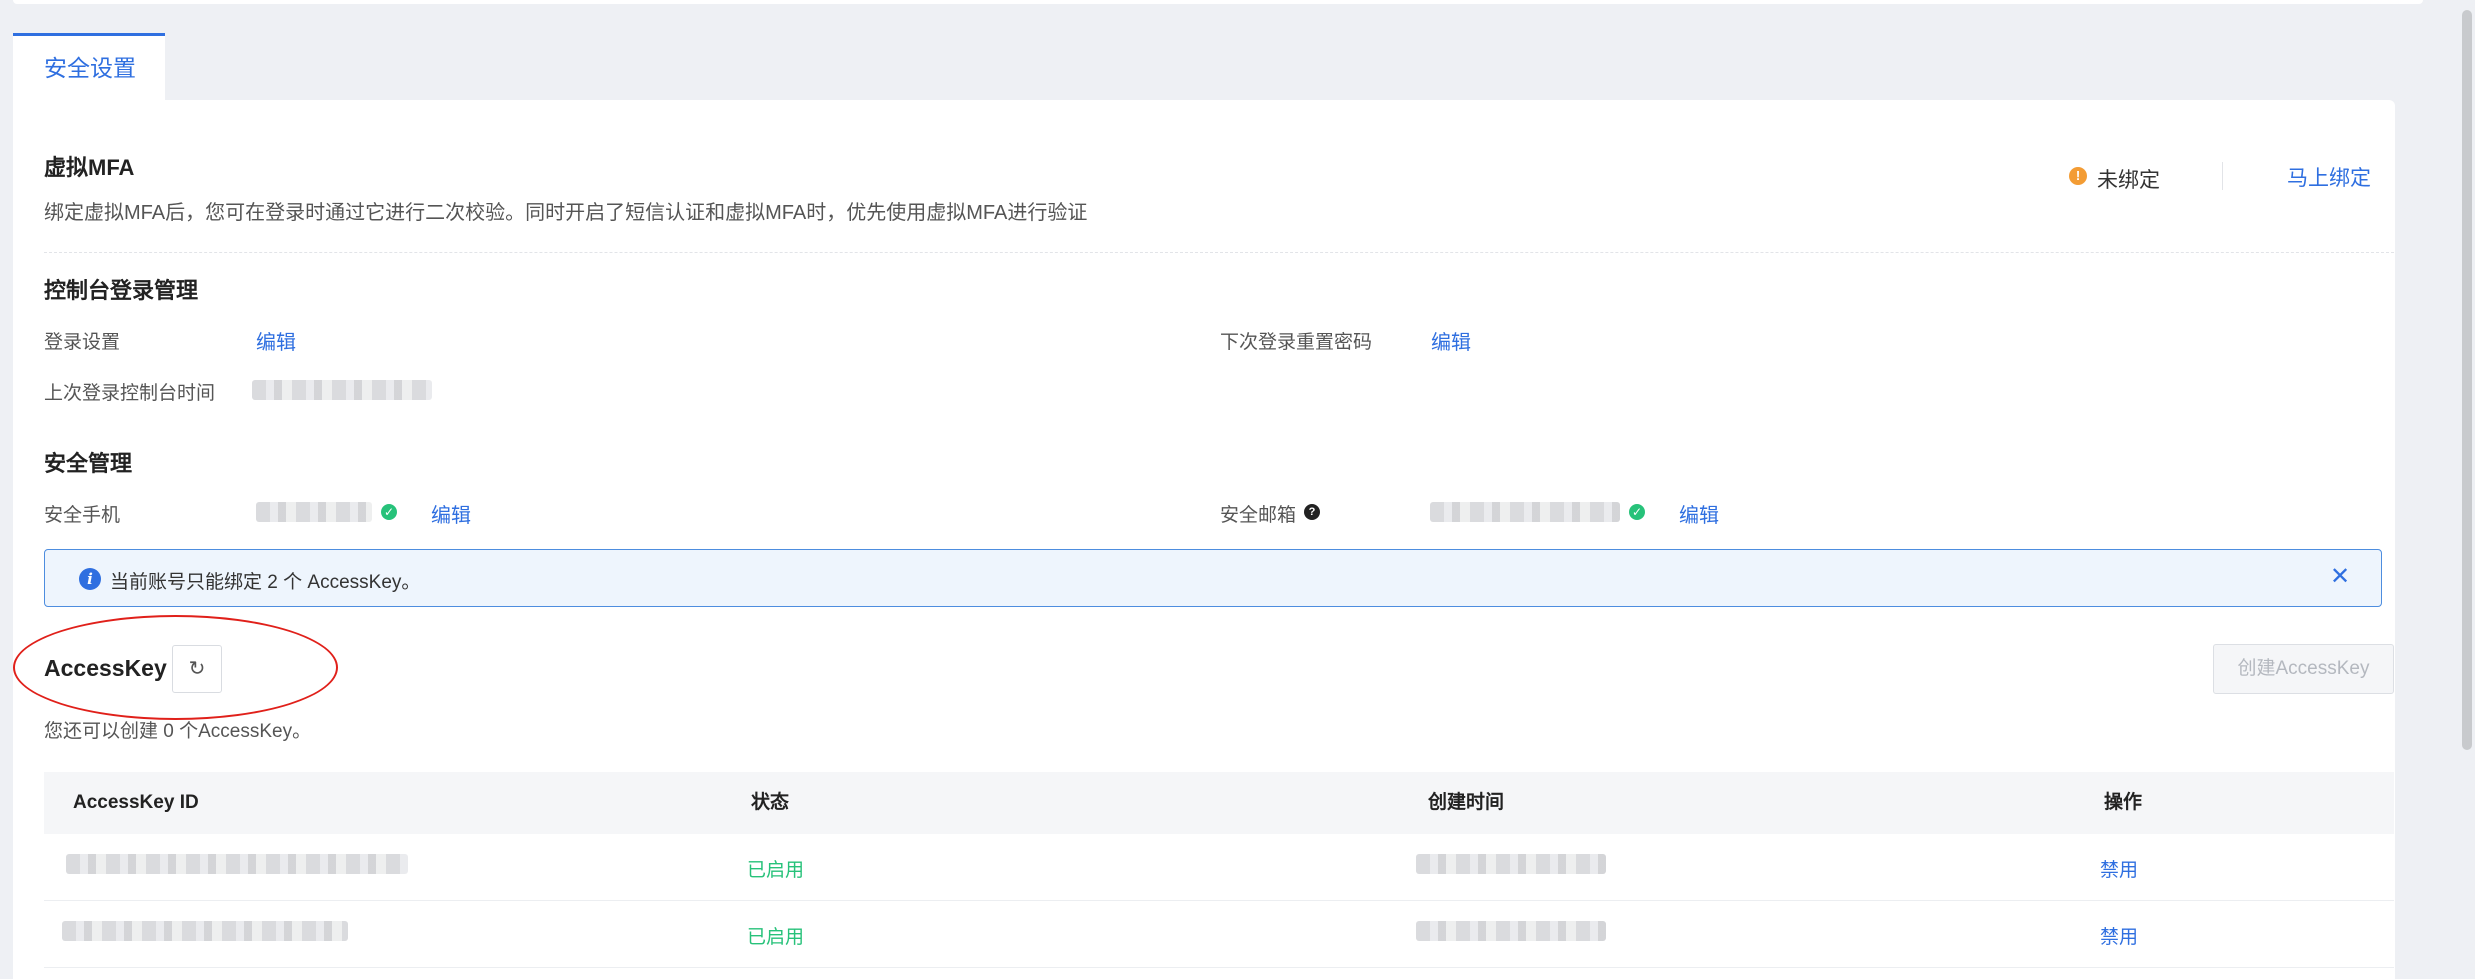 The width and height of the screenshot is (2475, 979). Describe the element at coordinates (89, 66) in the screenshot. I see `tab-security-settings: 安全设置` at that location.